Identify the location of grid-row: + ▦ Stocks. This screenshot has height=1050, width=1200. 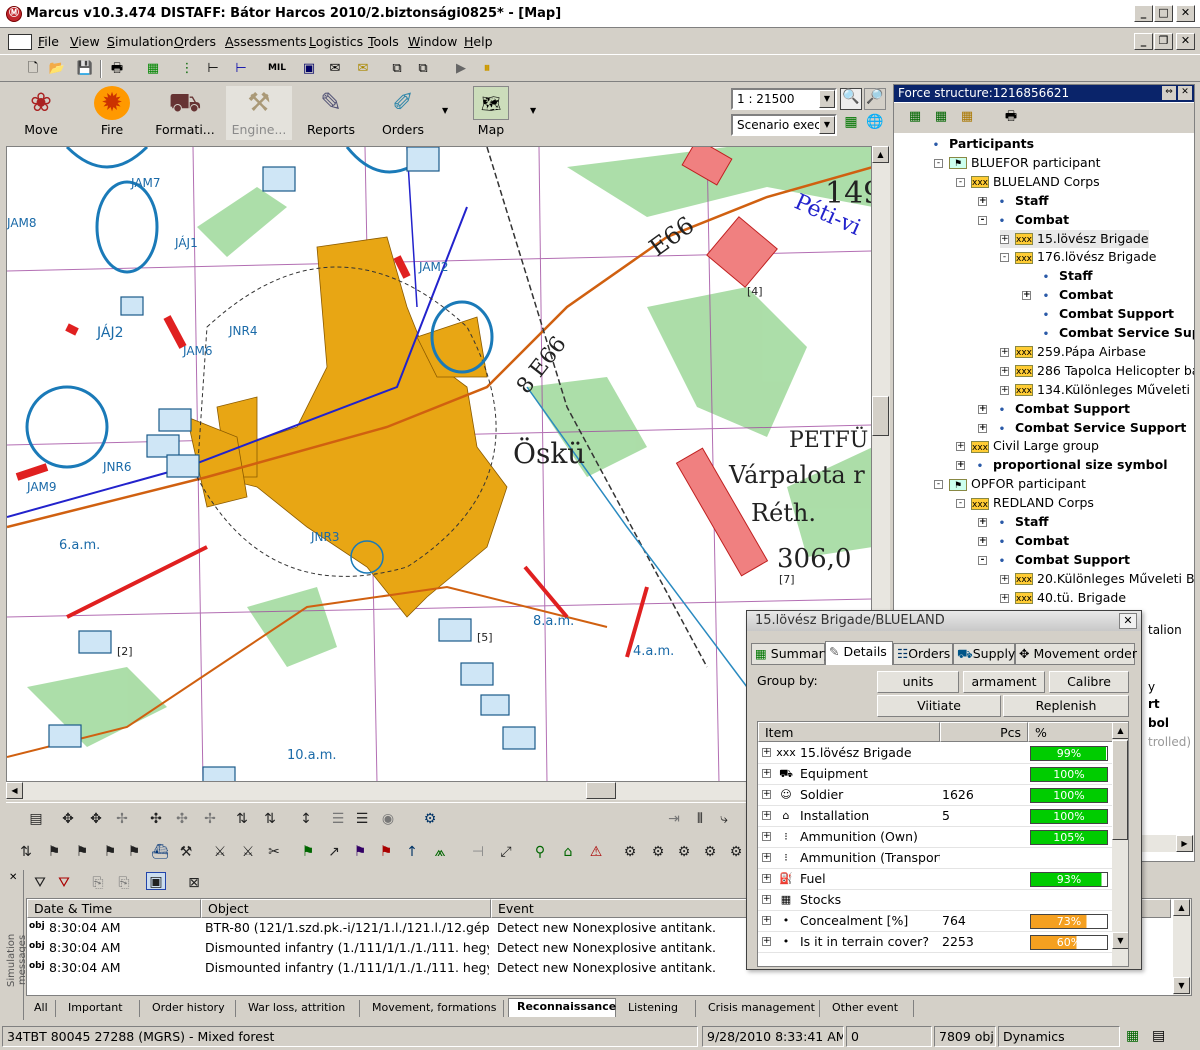
(935, 900).